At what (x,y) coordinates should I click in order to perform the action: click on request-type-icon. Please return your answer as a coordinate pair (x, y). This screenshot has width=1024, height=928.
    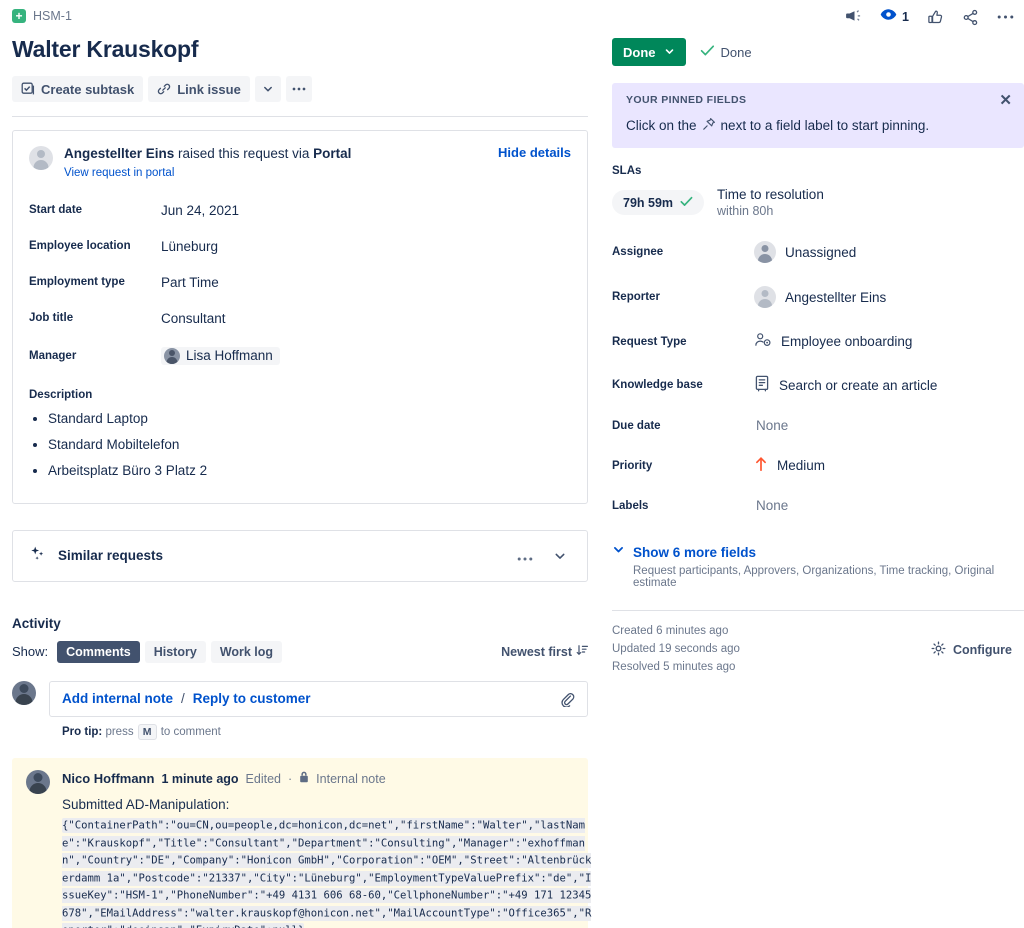
    Looking at the image, I should click on (763, 341).